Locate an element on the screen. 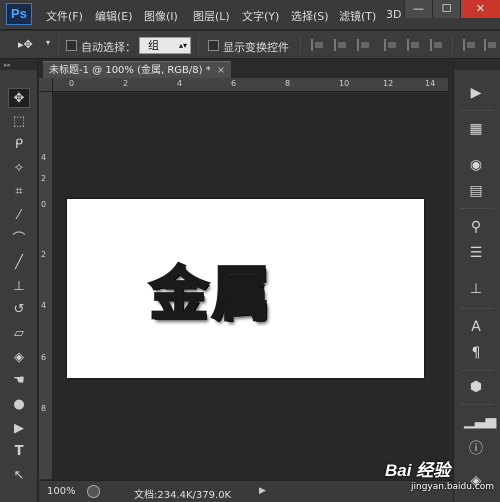 The height and width of the screenshot is (502, 500). options-bar: ▸✥ ▾ 自动选择： 组 ▴▾ 显示变换控件 is located at coordinates (250, 45).